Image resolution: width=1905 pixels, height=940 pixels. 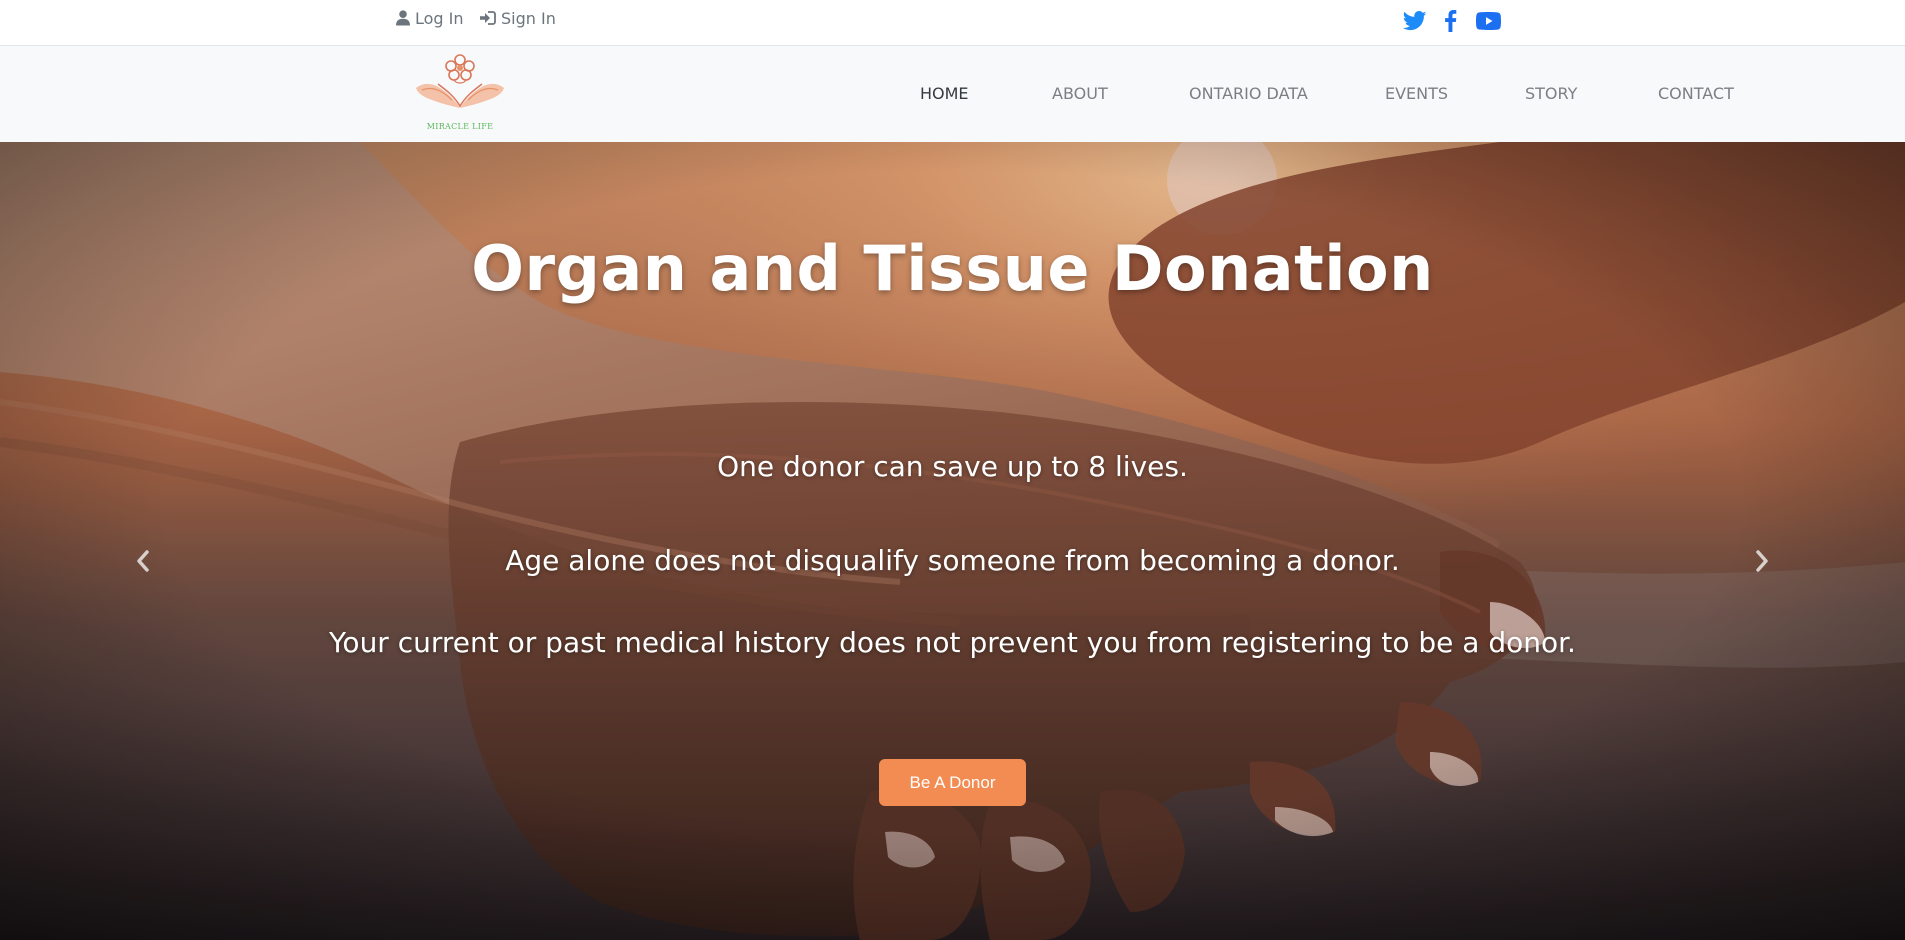 I want to click on youtube-link, so click(x=1488, y=21).